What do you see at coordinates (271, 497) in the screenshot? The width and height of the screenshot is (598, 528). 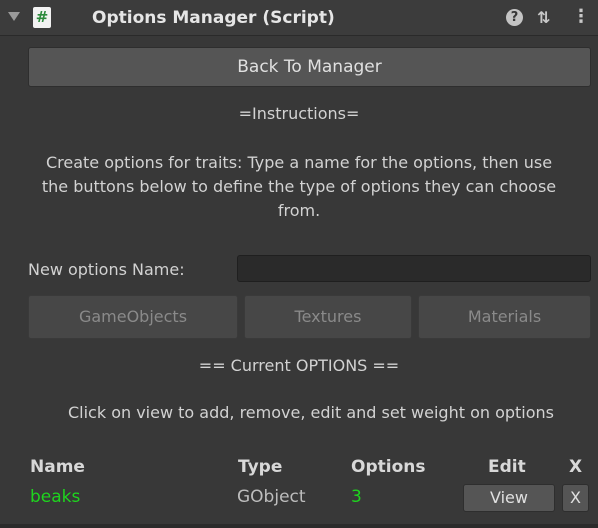 I see `row-type: GObject` at bounding box center [271, 497].